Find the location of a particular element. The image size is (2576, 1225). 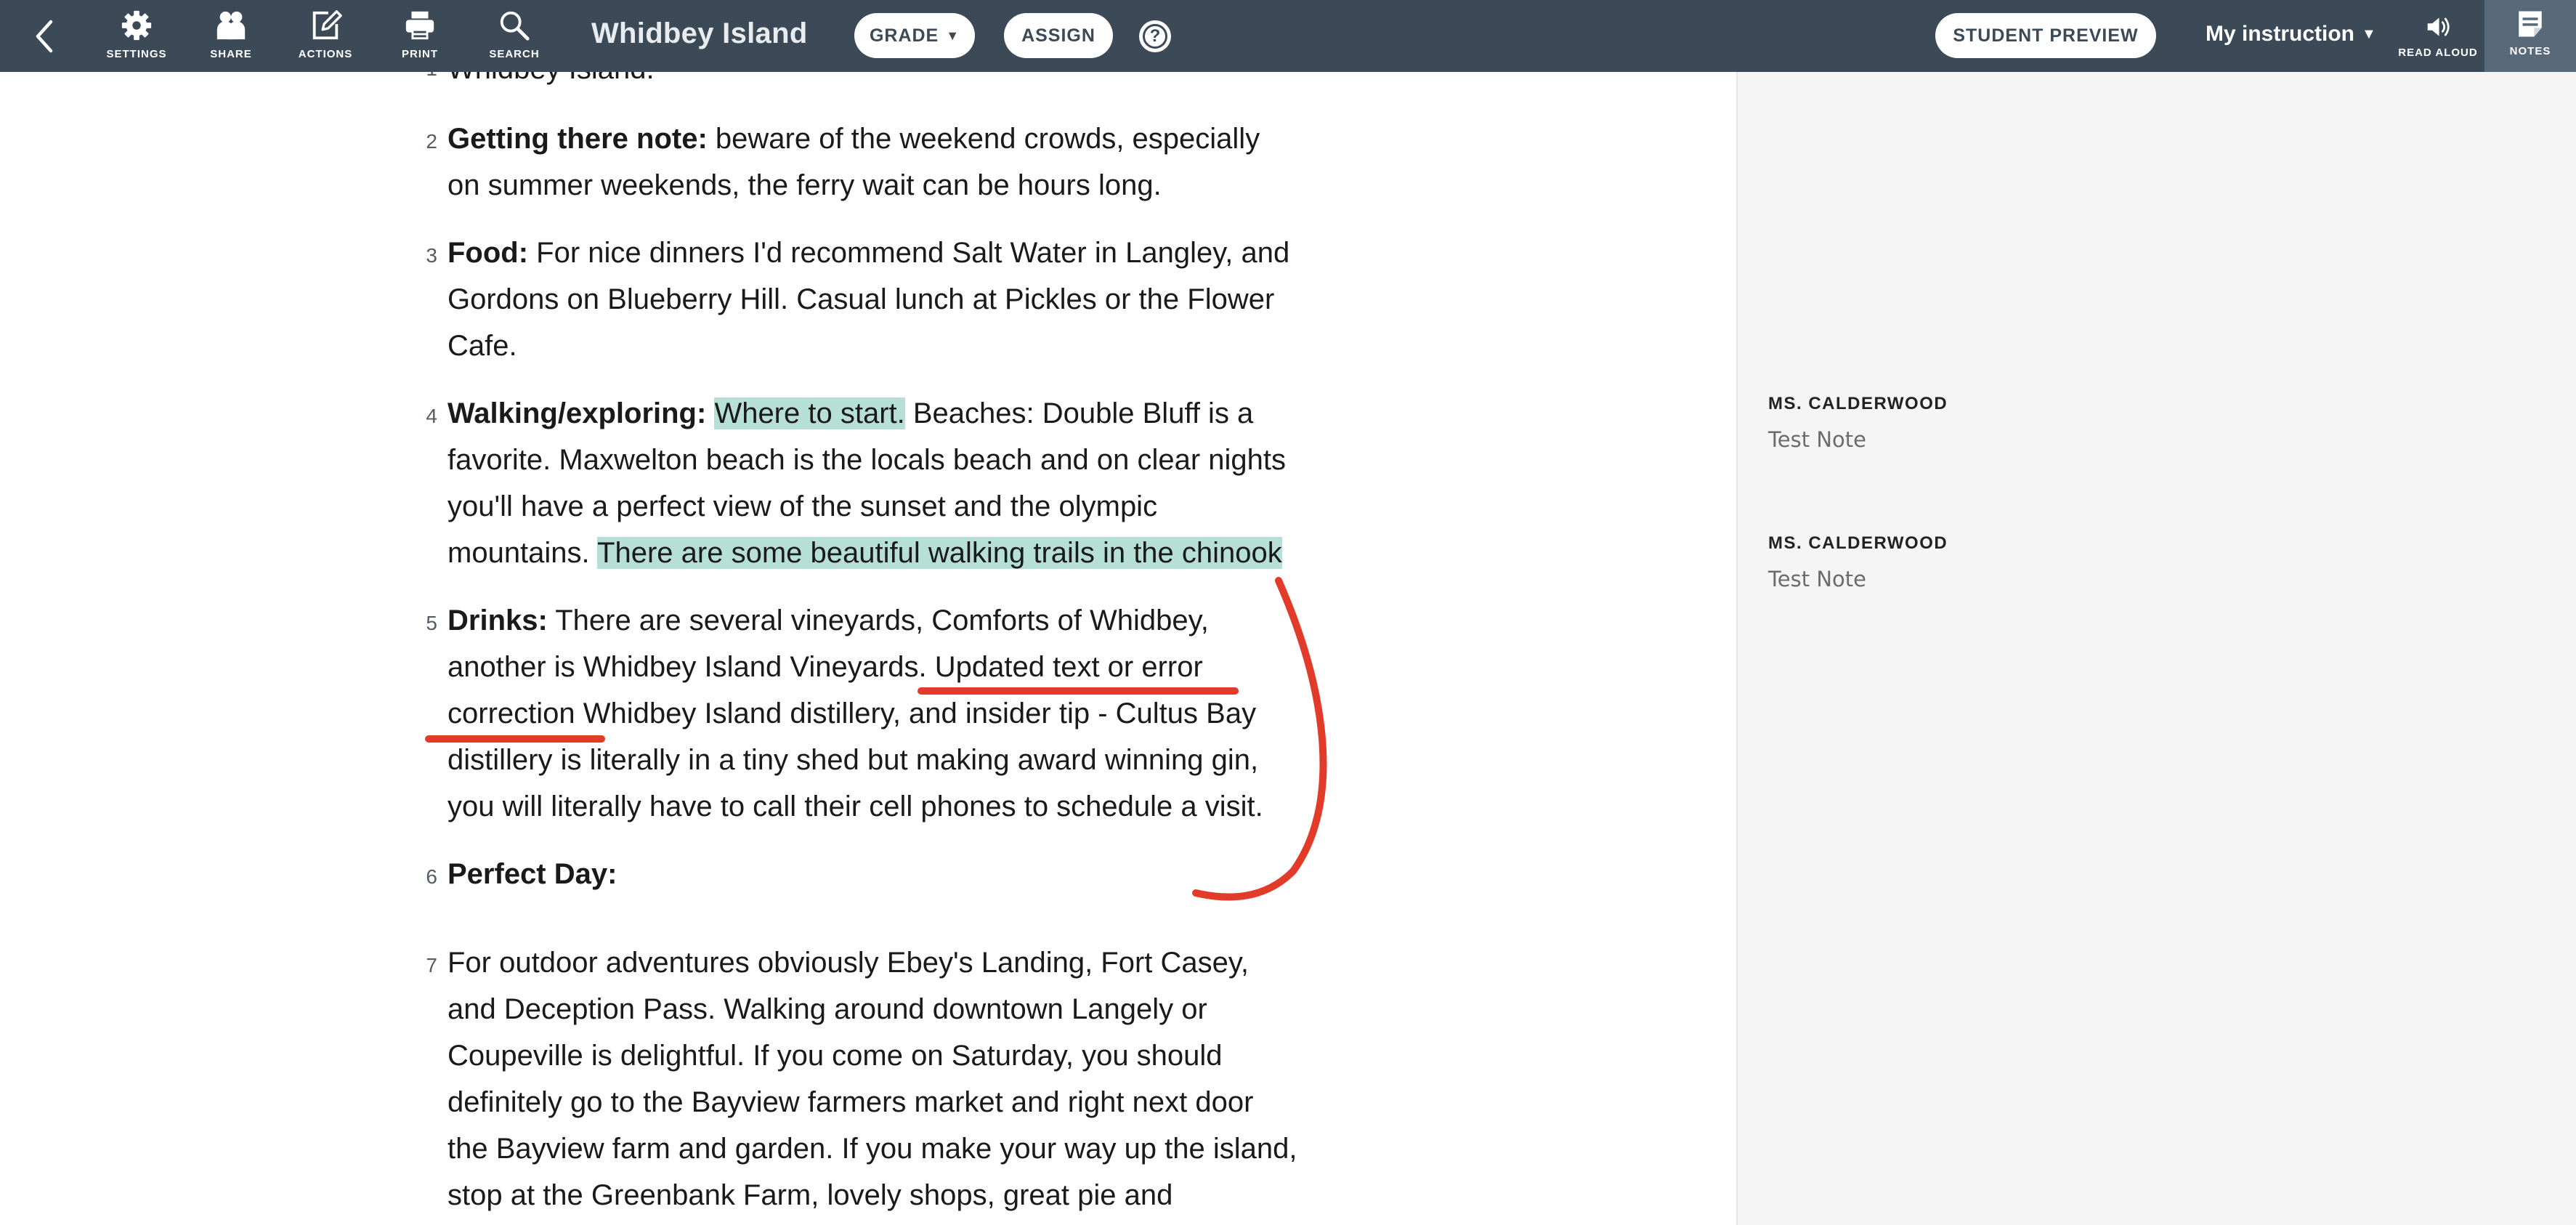

instruction-dropdown: My instruction ▼ is located at coordinates (2291, 35).